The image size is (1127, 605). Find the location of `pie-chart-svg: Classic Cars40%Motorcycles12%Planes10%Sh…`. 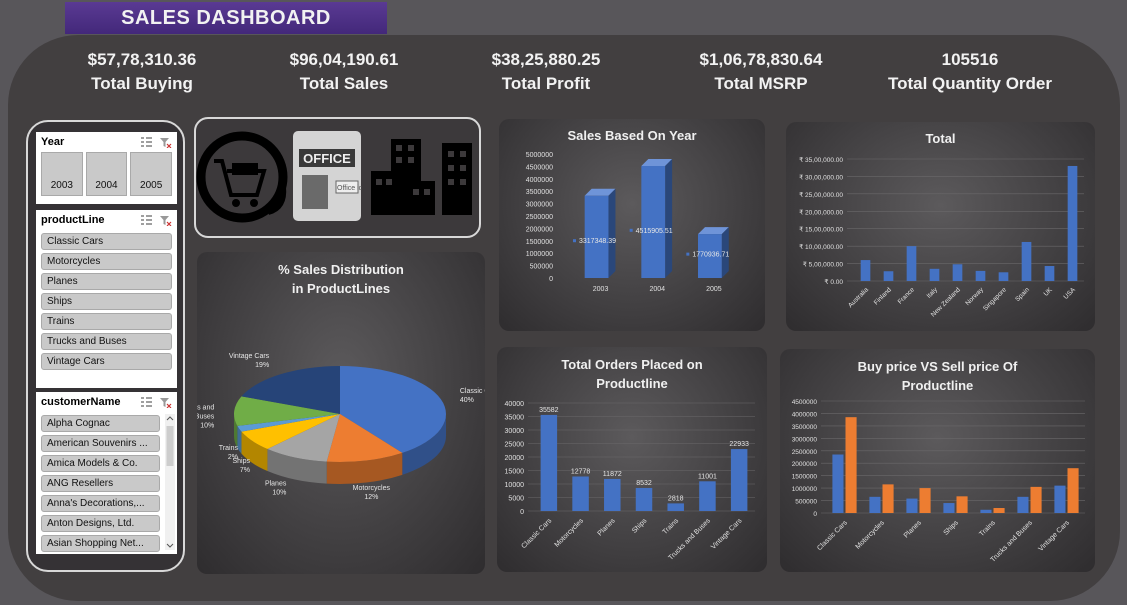

pie-chart-svg: Classic Cars40%Motorcycles12%Planes10%Sh… is located at coordinates (341, 427).